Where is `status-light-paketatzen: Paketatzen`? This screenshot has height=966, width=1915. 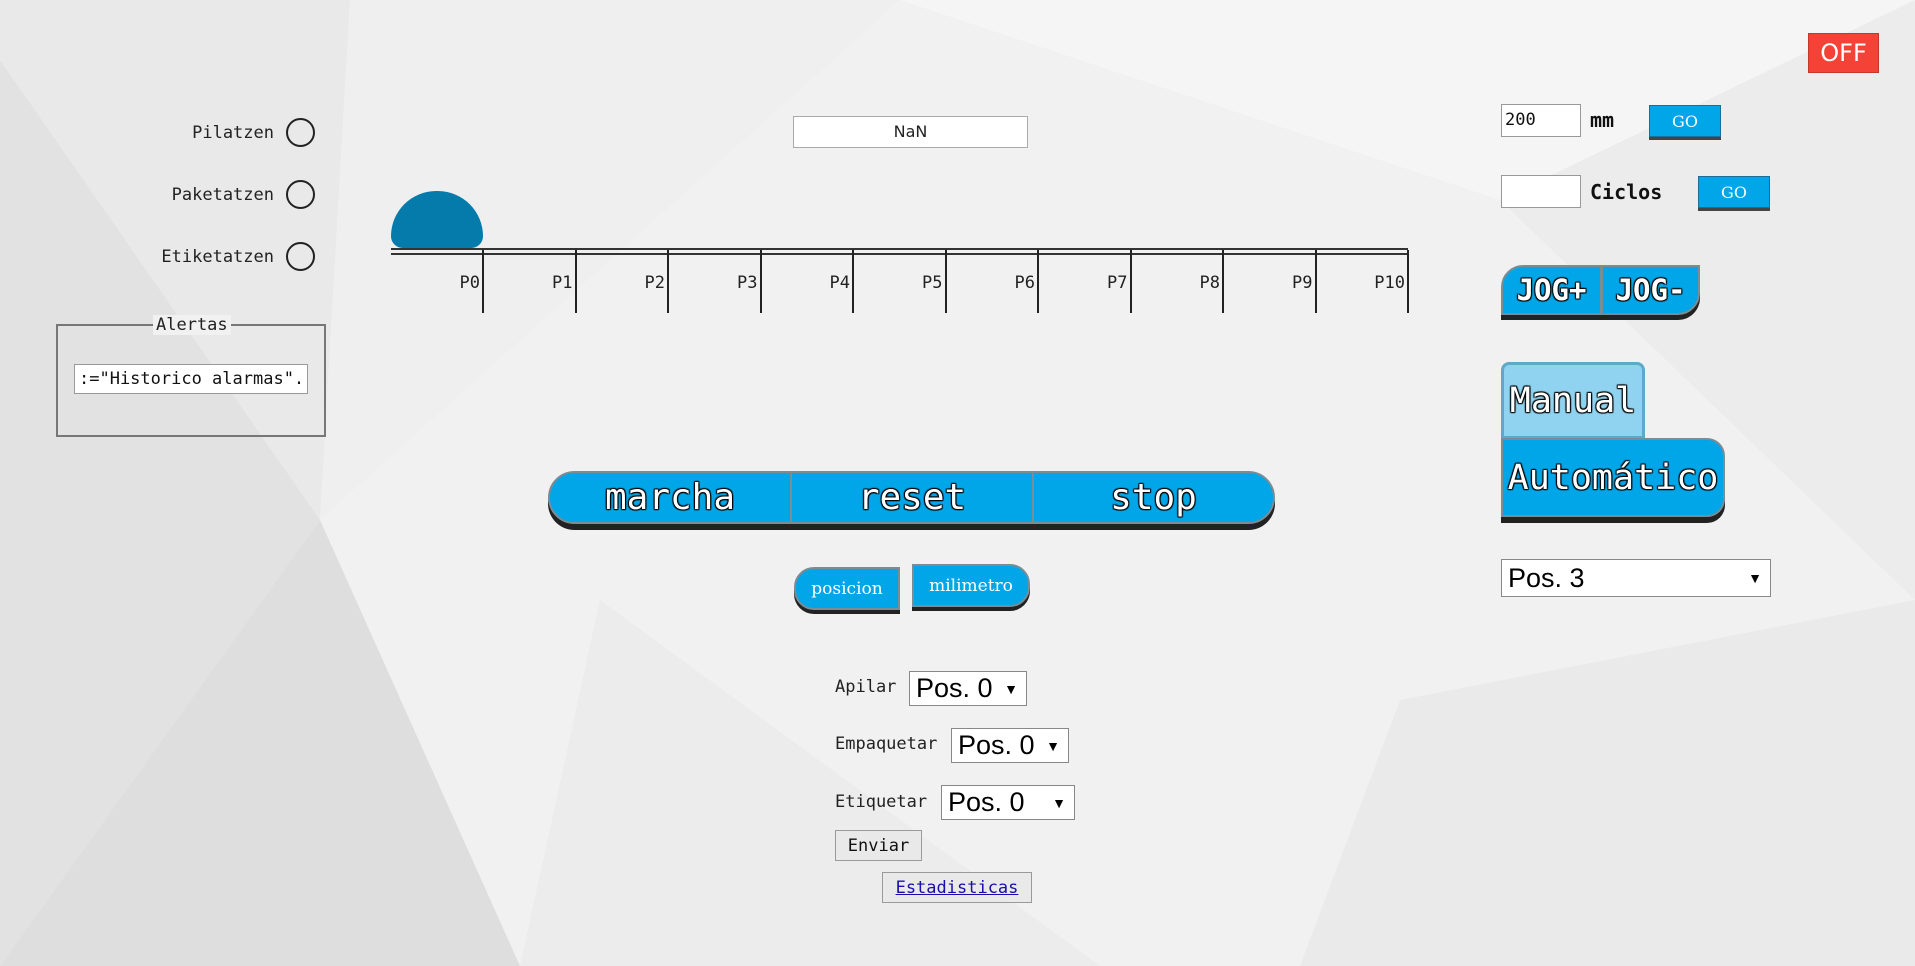
status-light-paketatzen: Paketatzen is located at coordinates (243, 194).